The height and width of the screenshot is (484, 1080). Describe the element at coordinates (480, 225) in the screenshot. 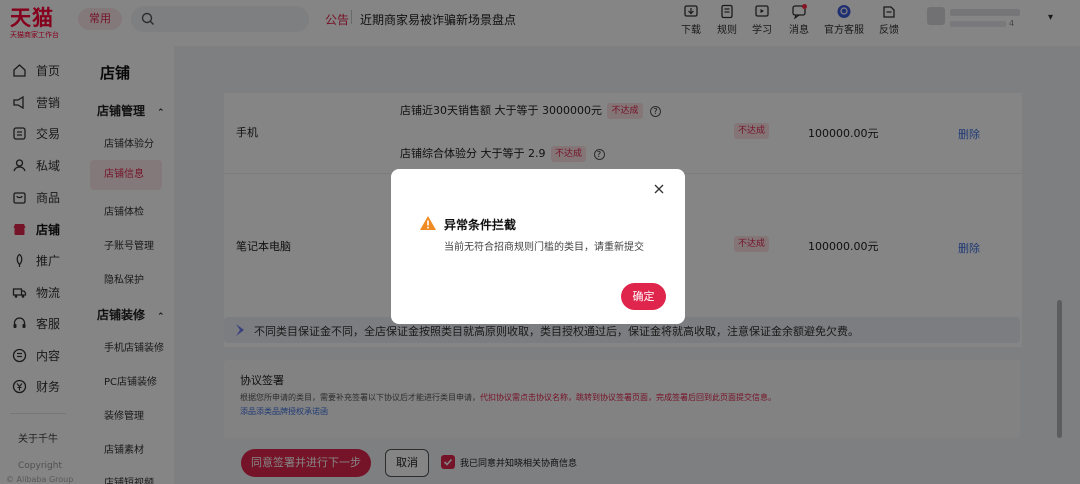

I see `modal-title: 异常条件拦截` at that location.